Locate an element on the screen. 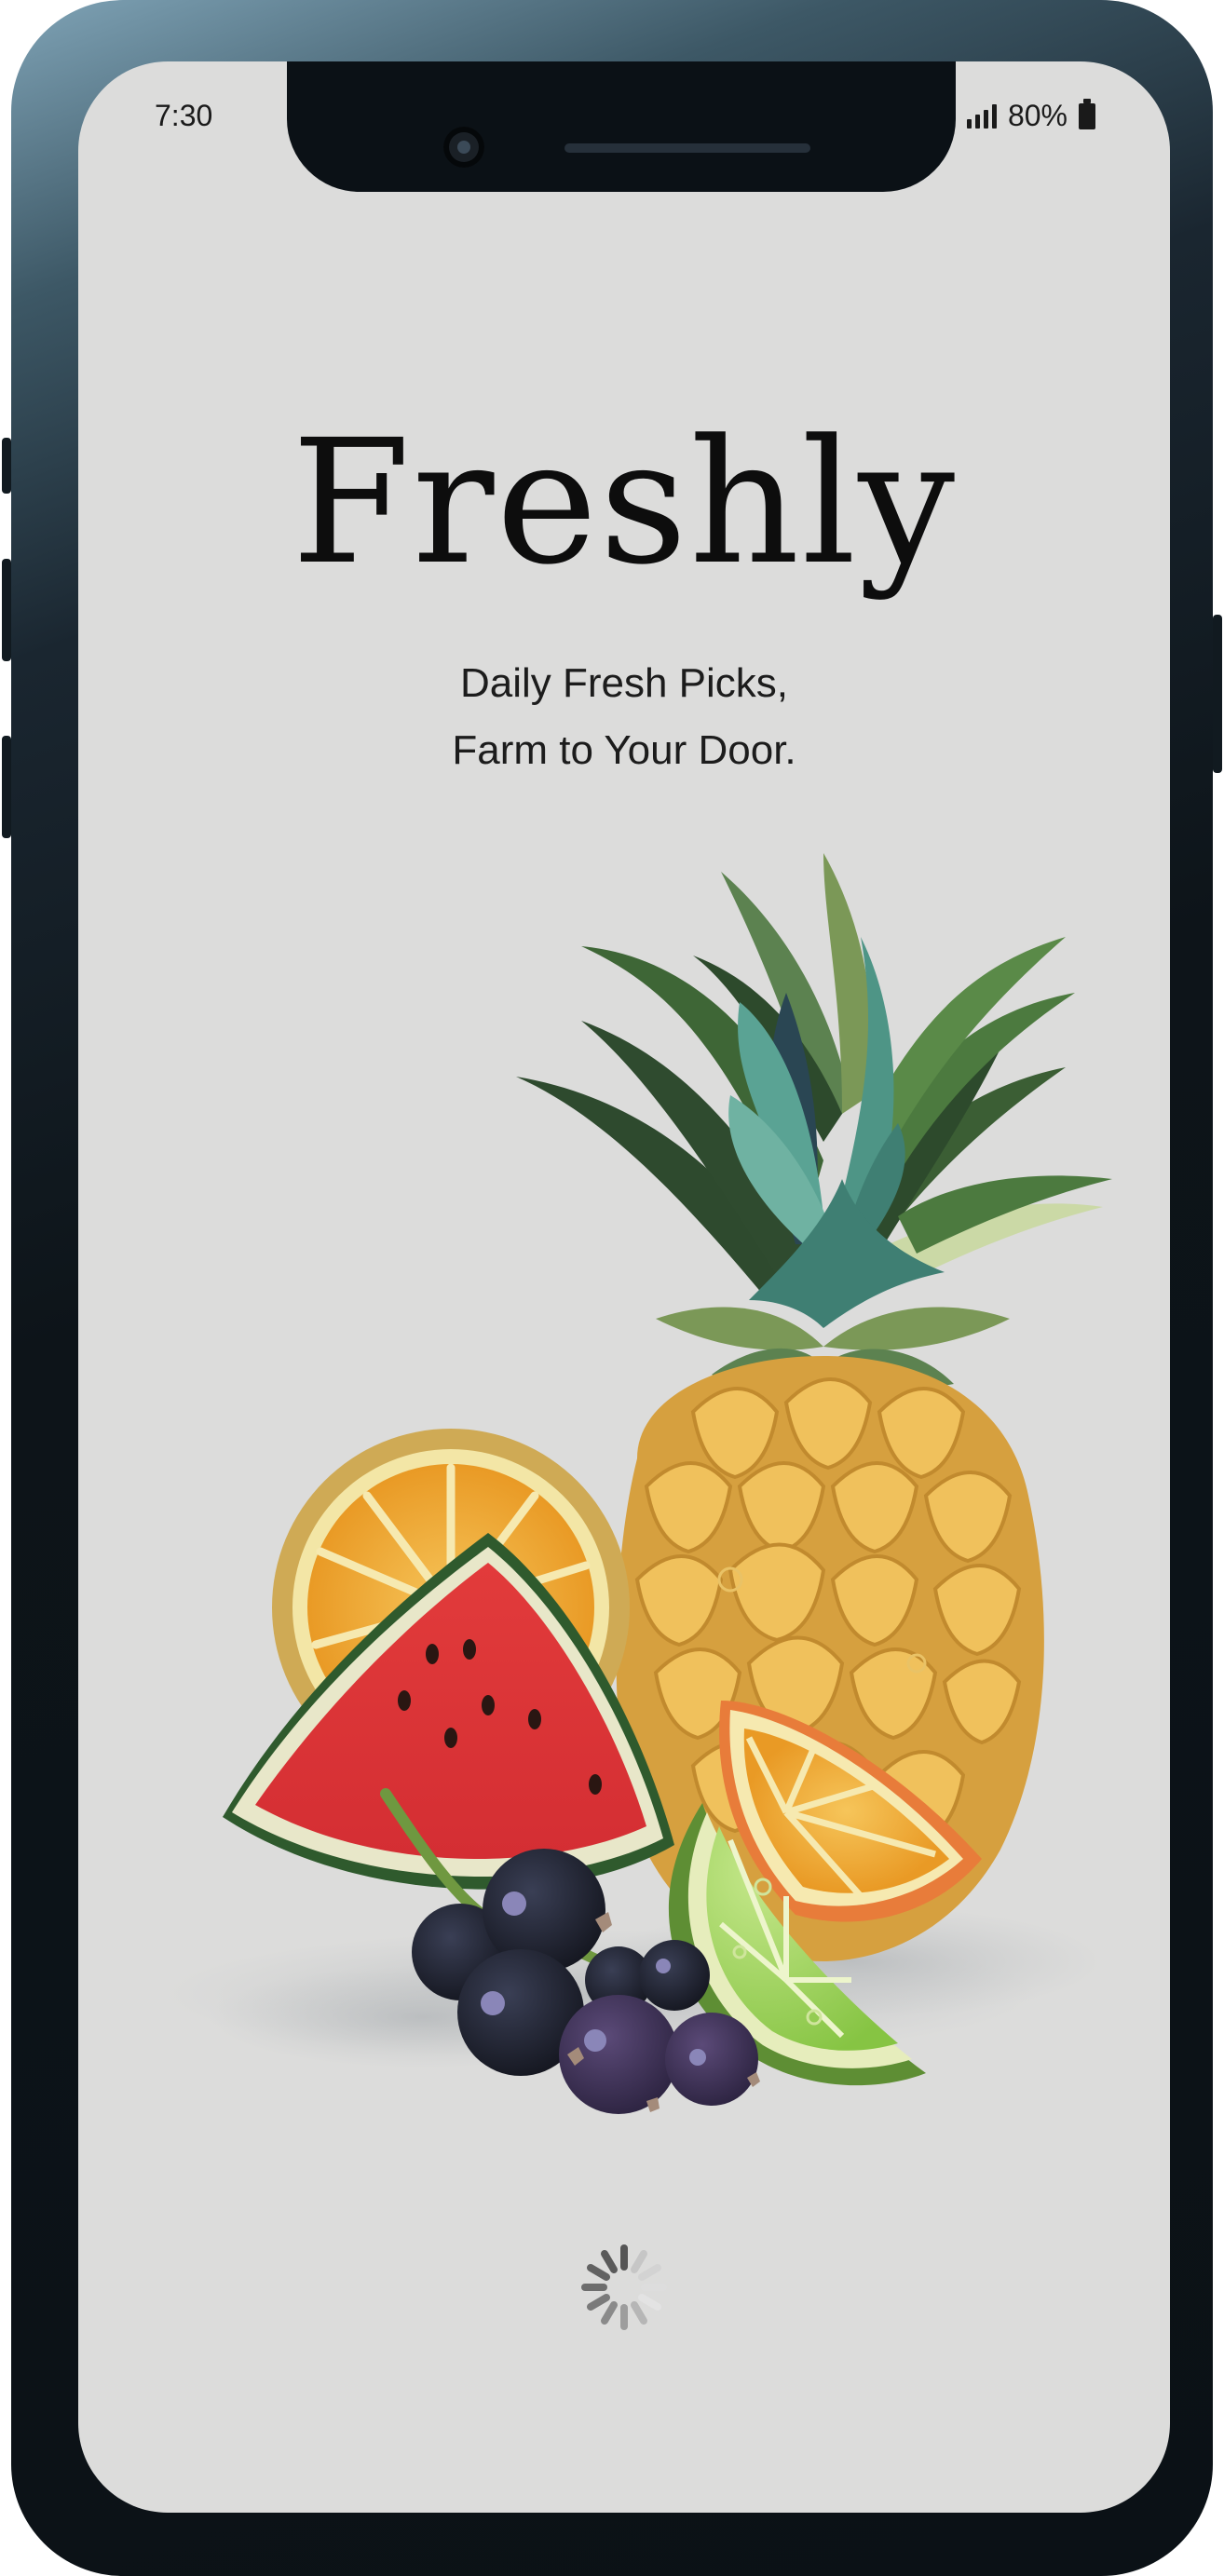 This screenshot has width=1224, height=2576. signal-icon is located at coordinates (981, 116).